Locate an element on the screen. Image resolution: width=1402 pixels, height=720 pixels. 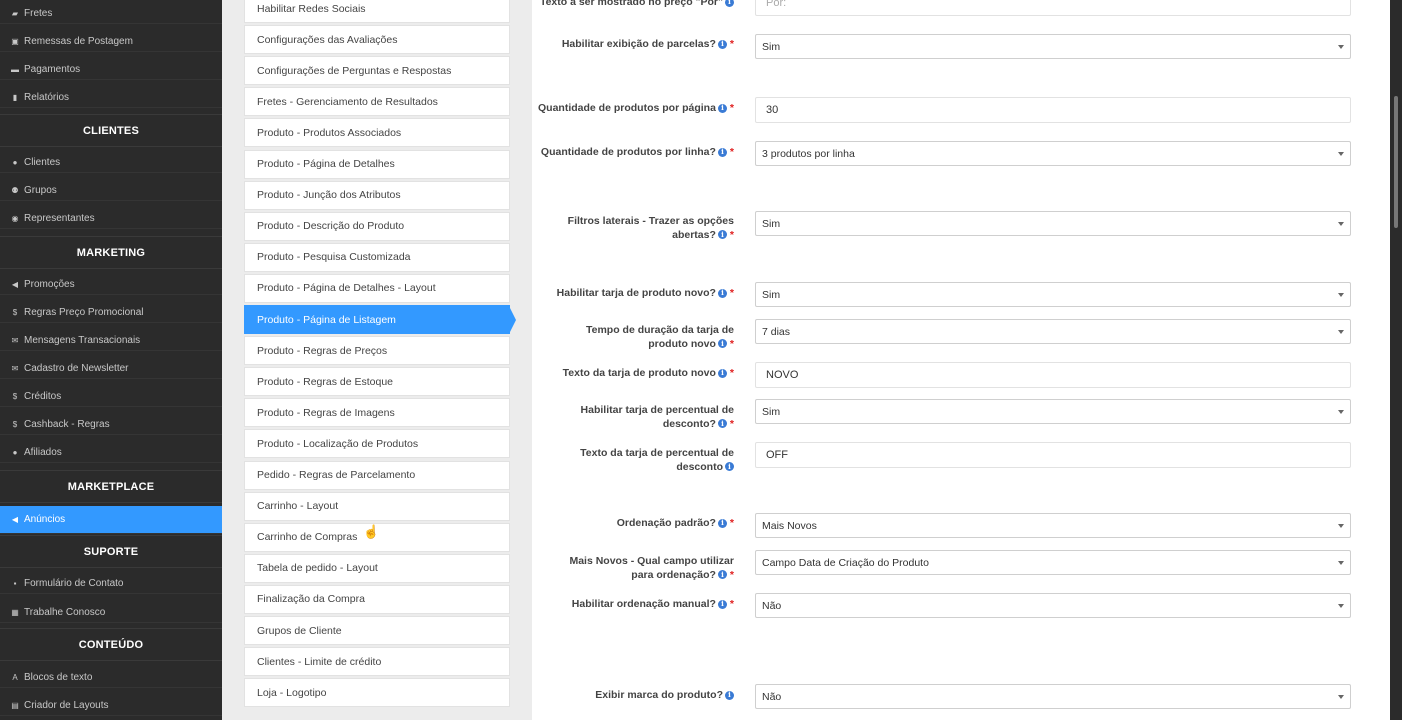
text-input: NOVO is located at coordinates (1053, 375).